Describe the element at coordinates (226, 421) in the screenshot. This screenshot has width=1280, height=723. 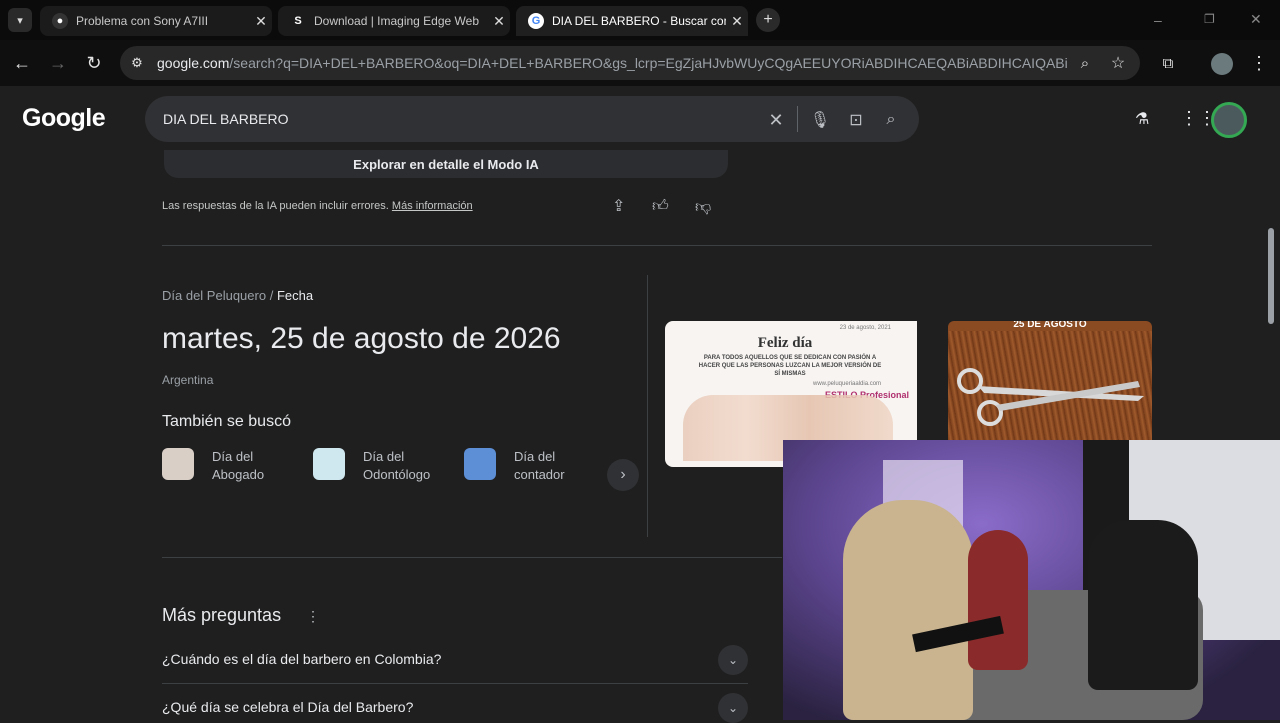
I see `also-searched-title: También se buscó` at that location.